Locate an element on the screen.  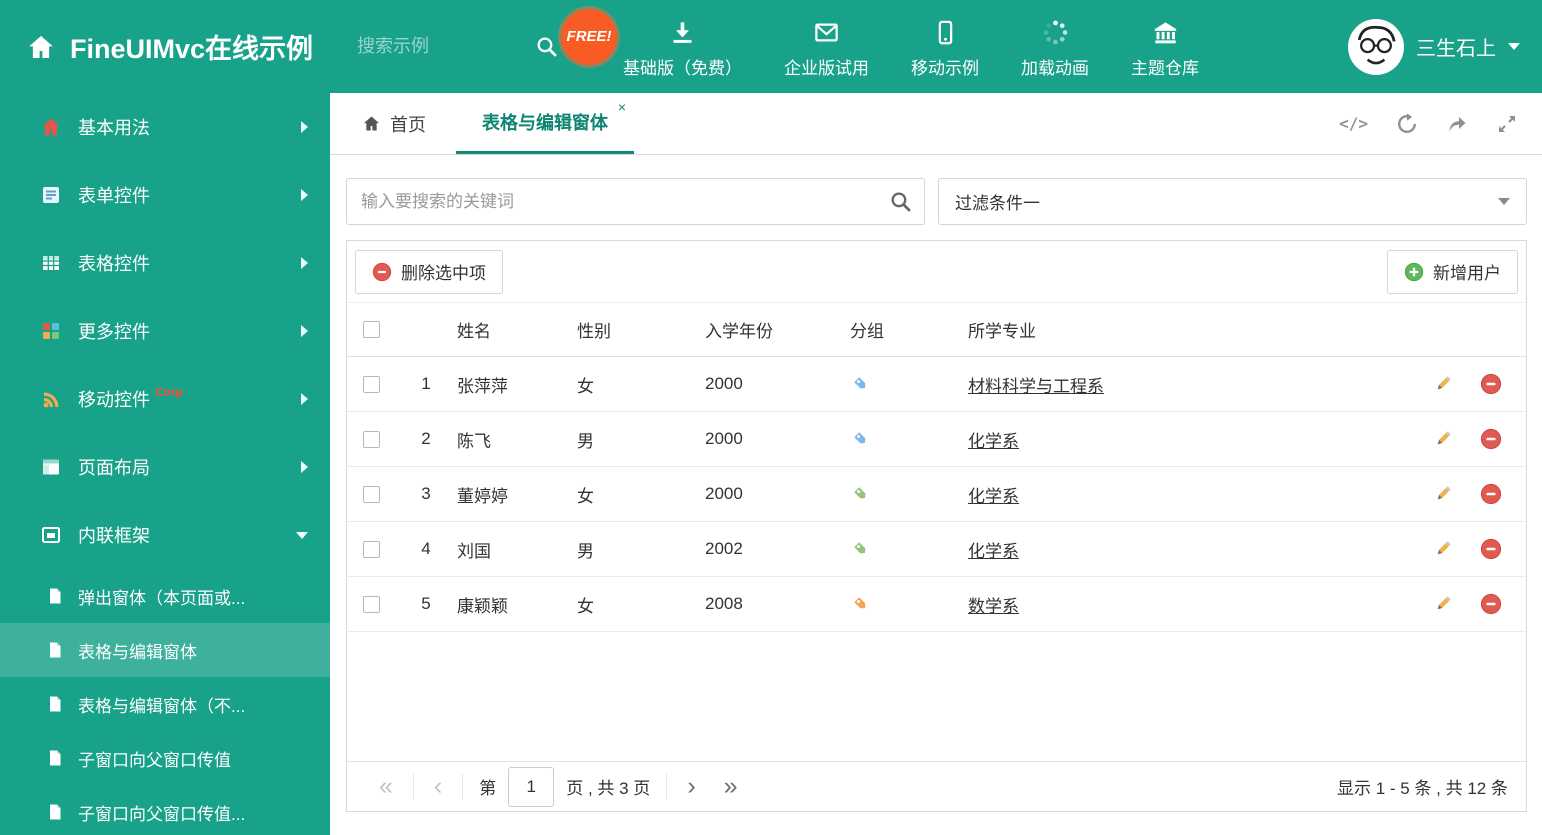
nav-basic-edition: FREE! 基础版（免费） is located at coordinates (651, 43).